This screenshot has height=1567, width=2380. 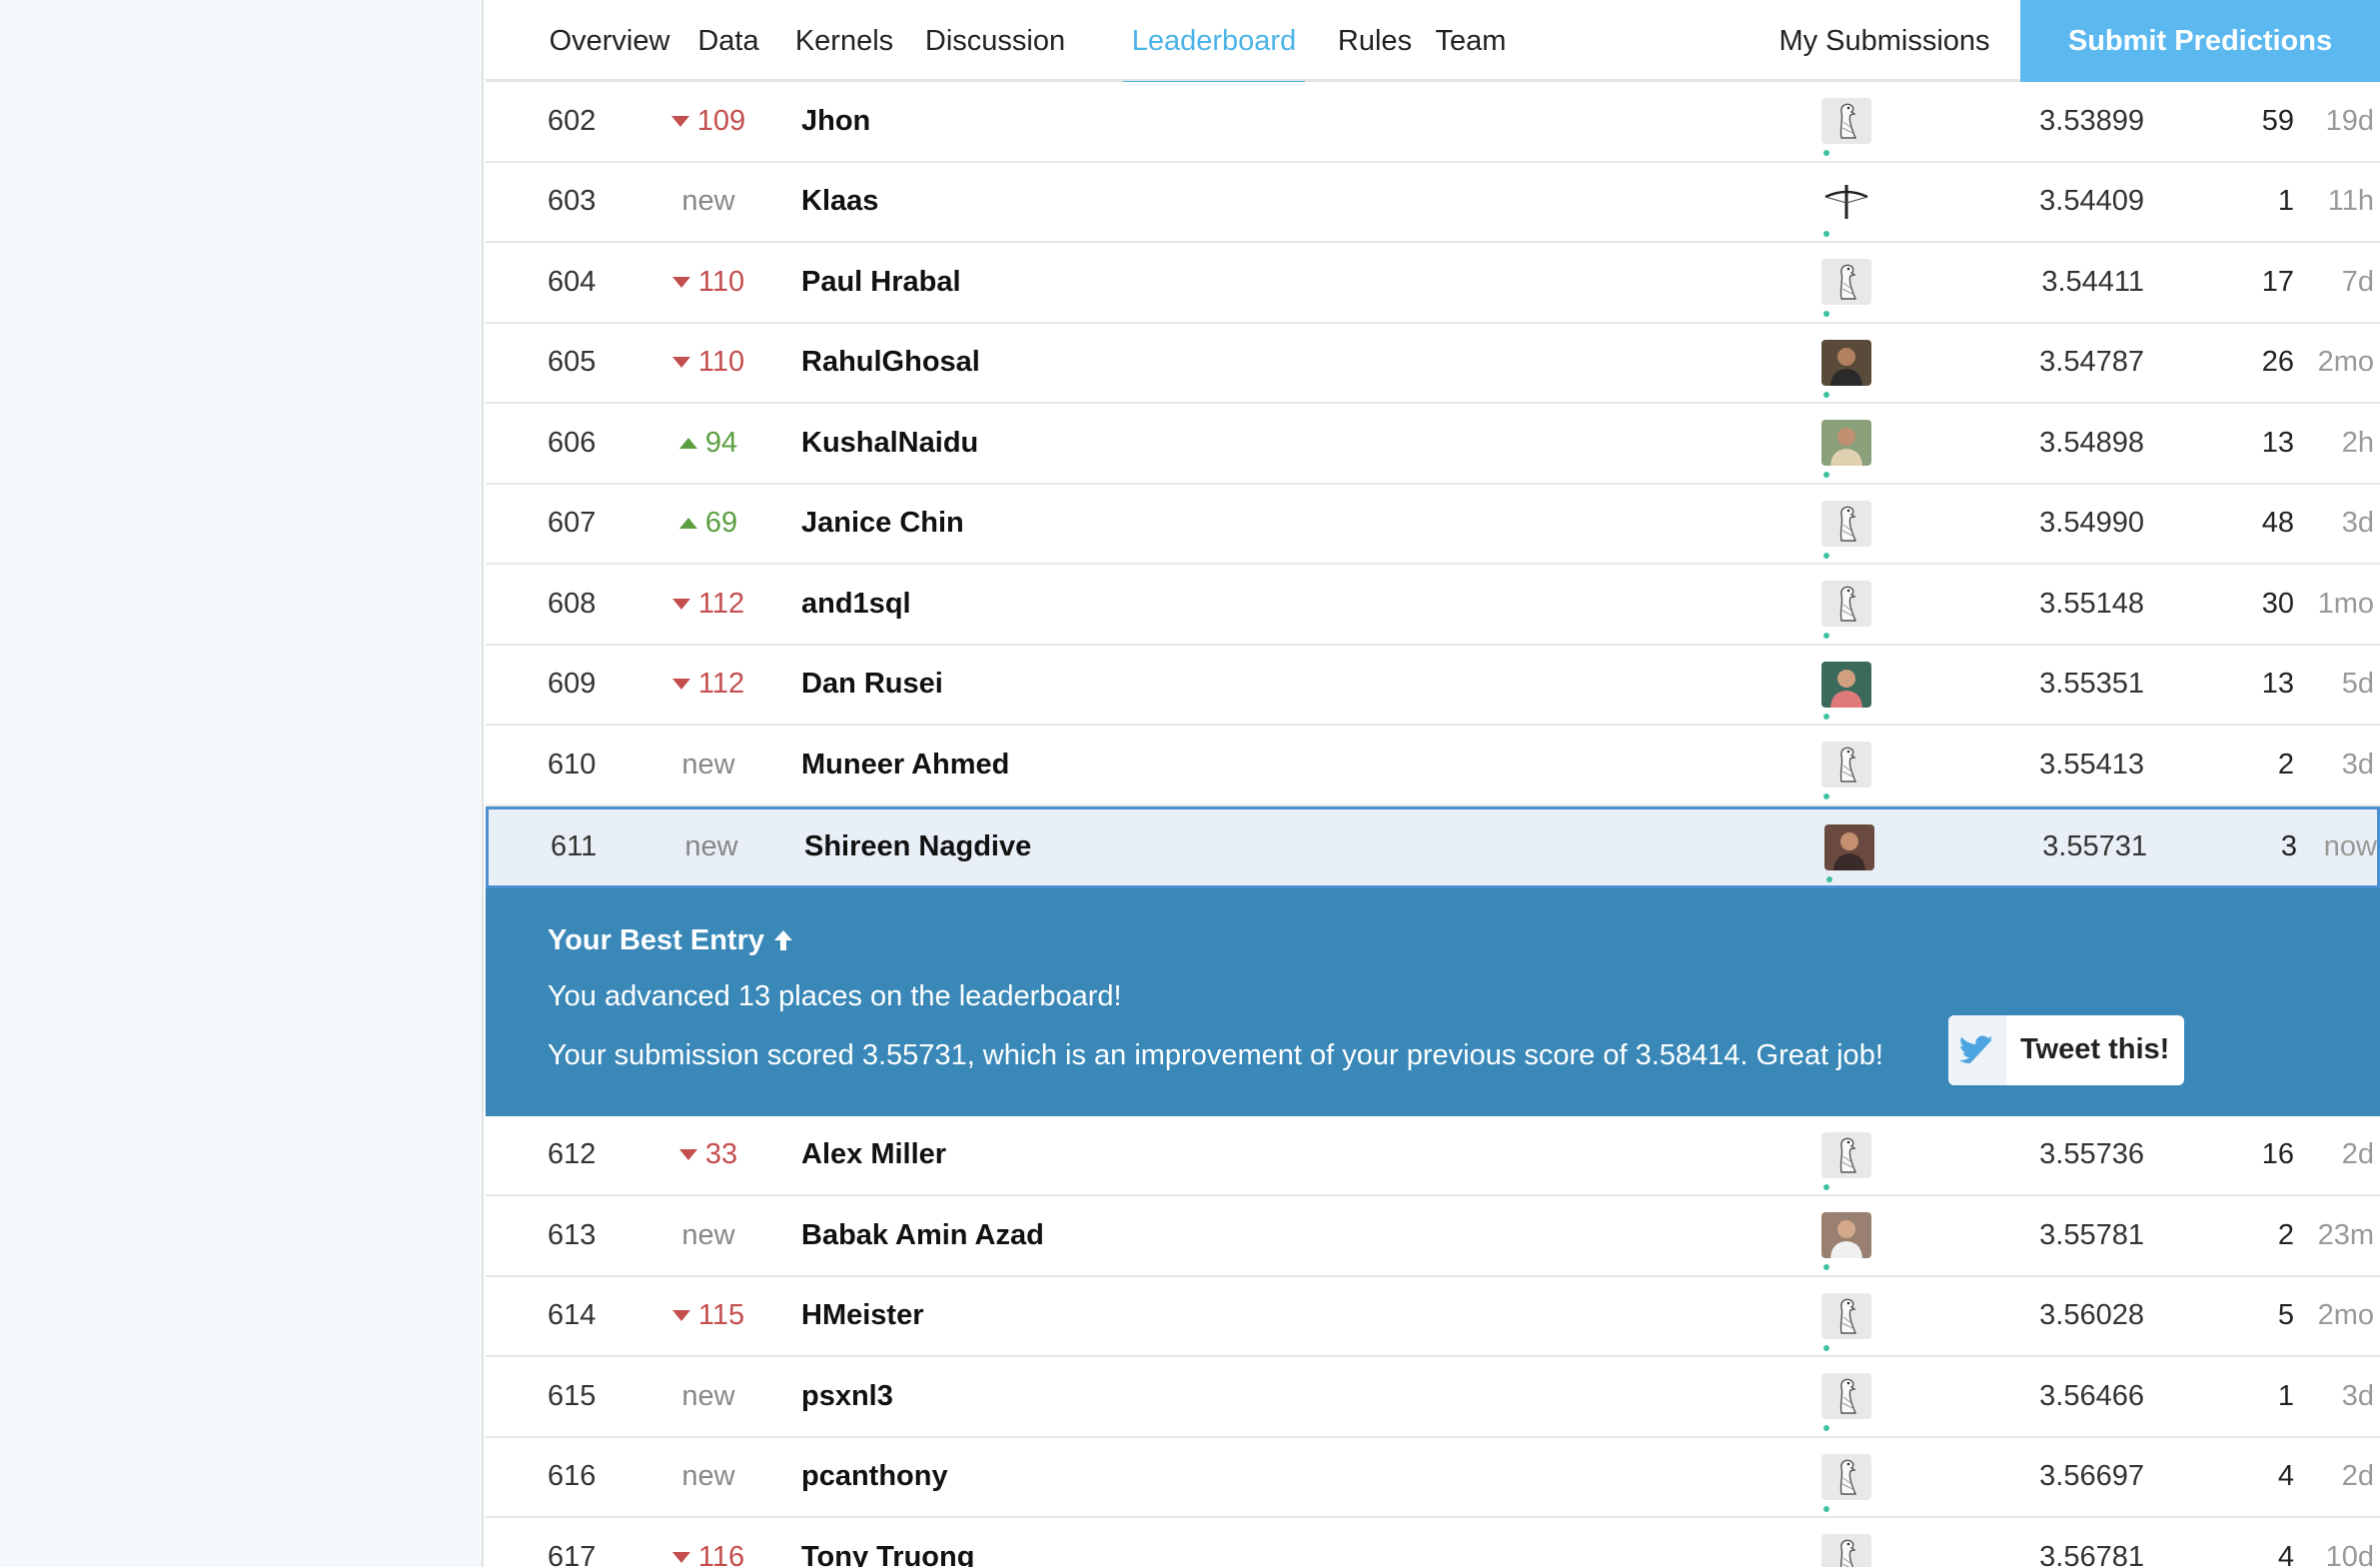 I want to click on tweet-button: Tweet this!, so click(x=2066, y=1050).